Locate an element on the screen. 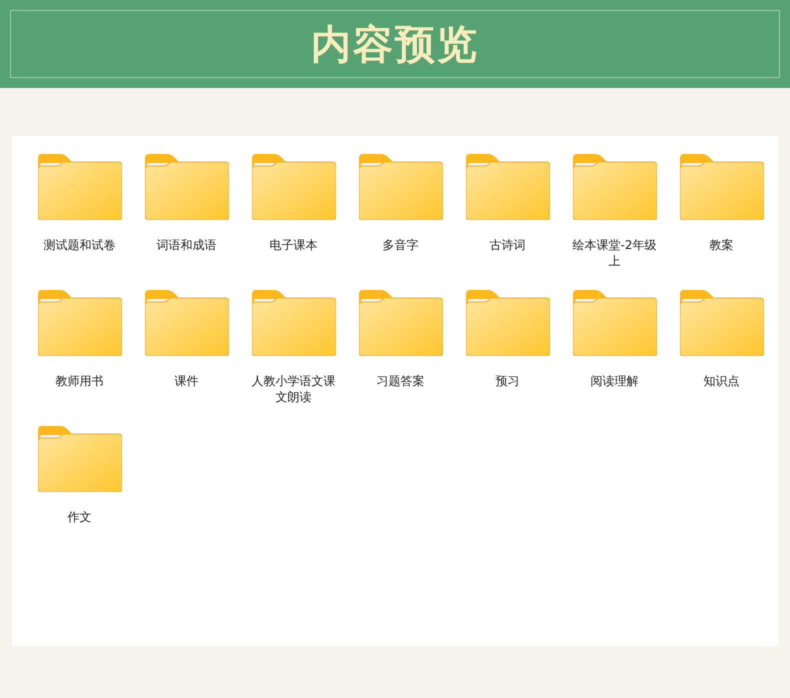  folder-label: 古诗词 is located at coordinates (508, 245).